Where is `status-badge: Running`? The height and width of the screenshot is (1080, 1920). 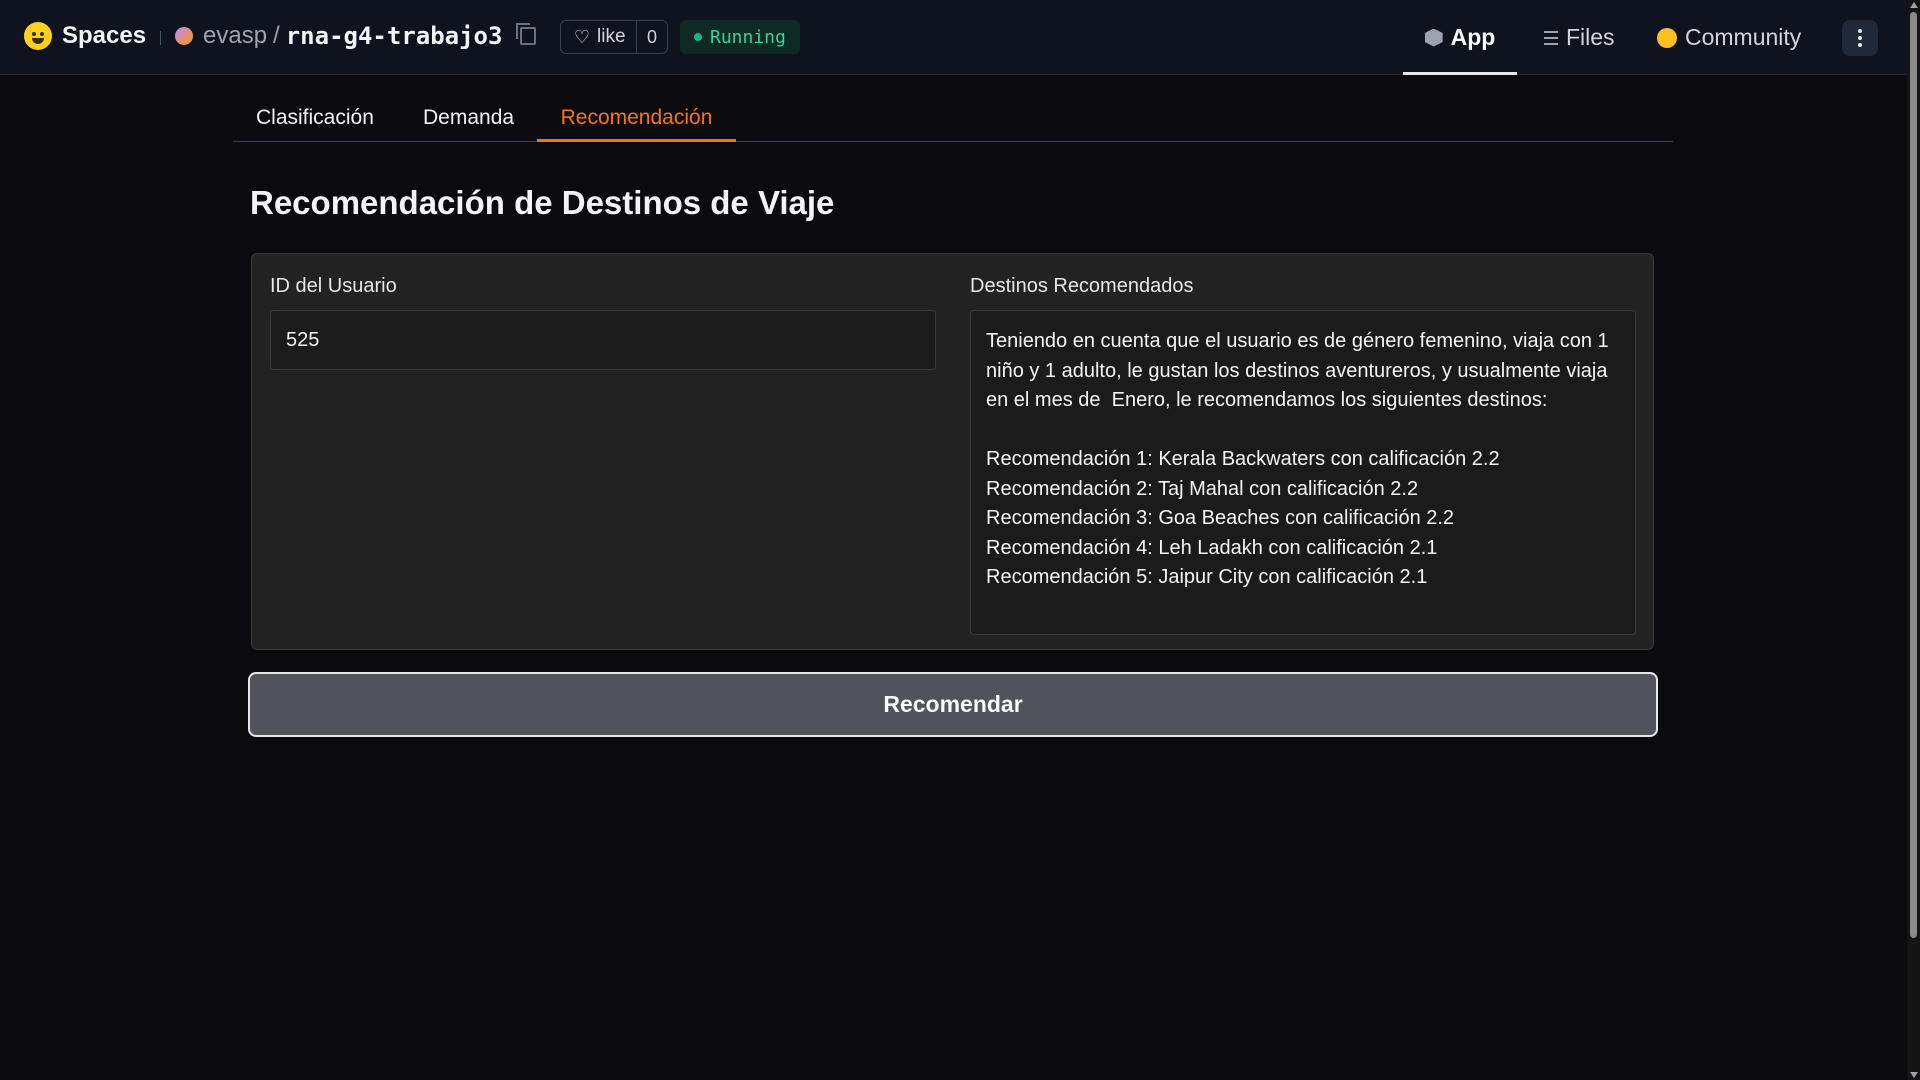
status-badge: Running is located at coordinates (740, 37).